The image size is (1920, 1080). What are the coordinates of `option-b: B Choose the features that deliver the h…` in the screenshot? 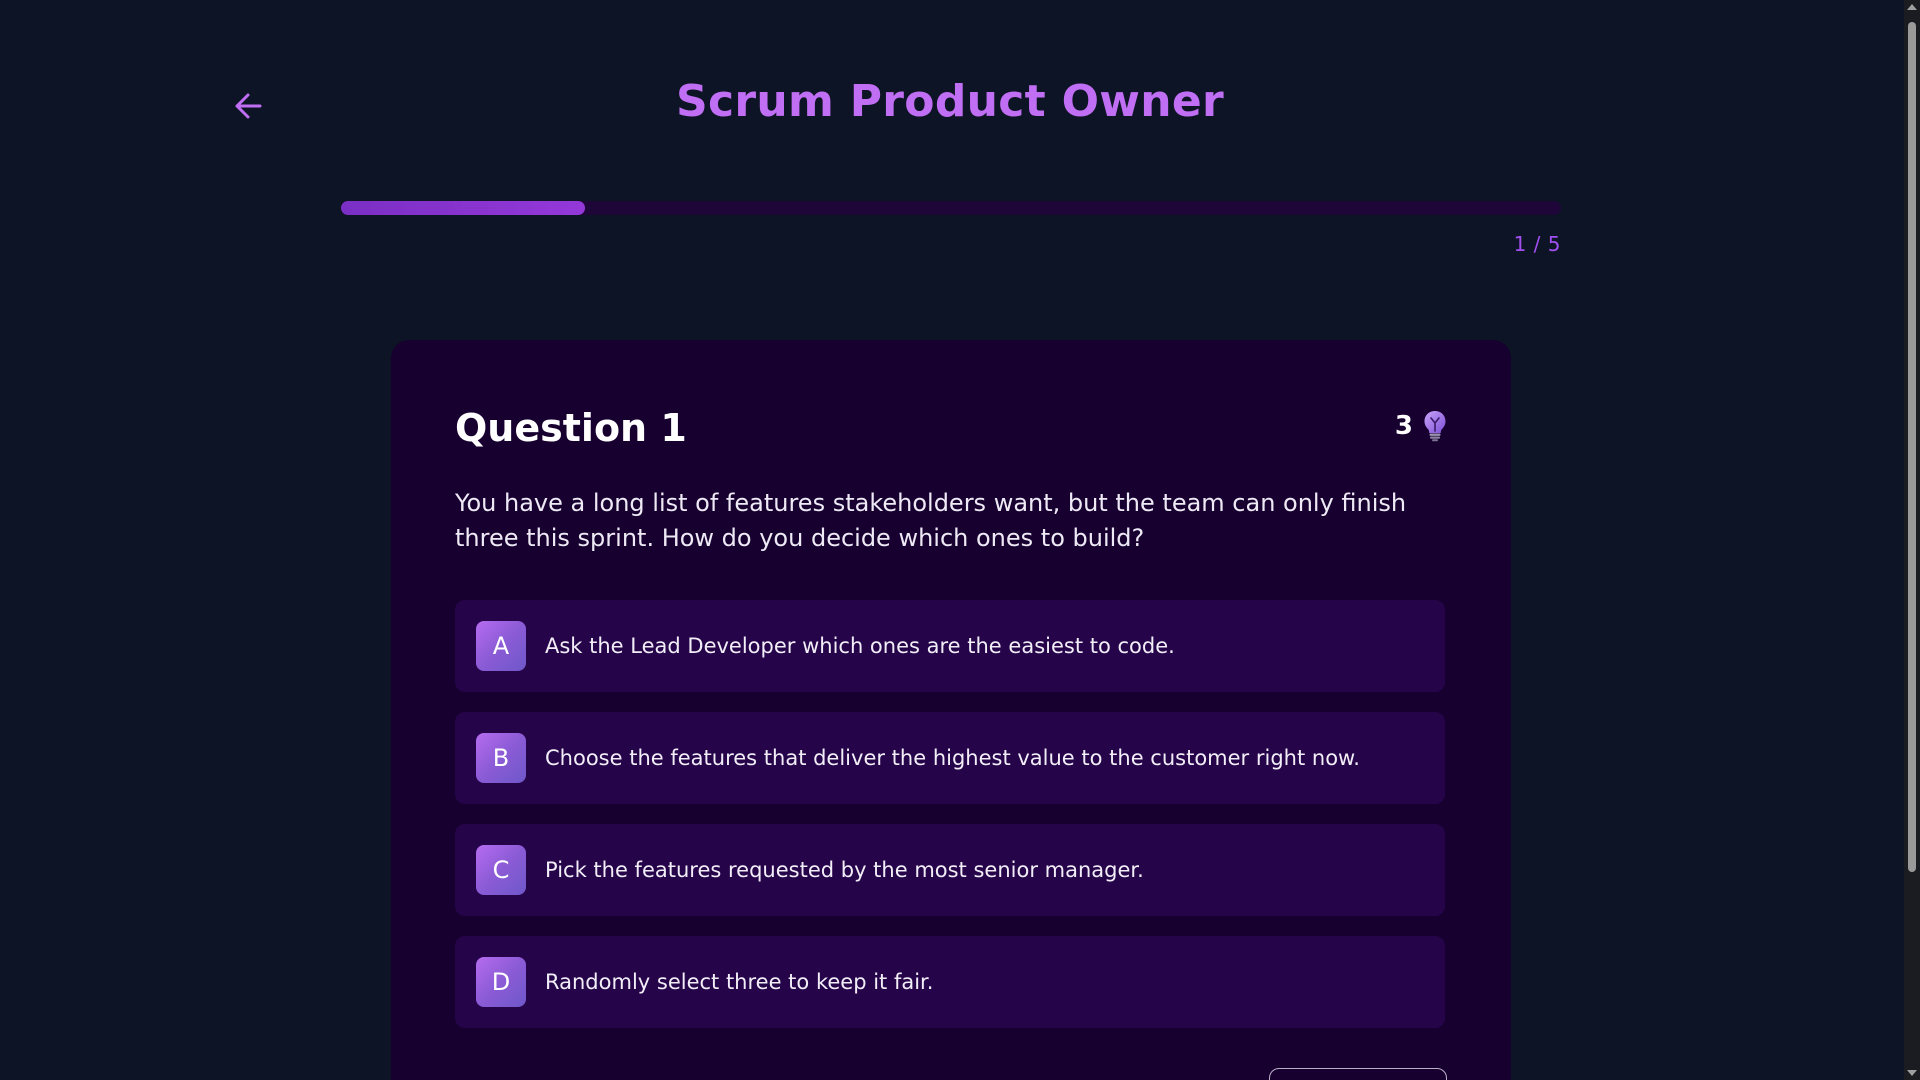 It's located at (950, 758).